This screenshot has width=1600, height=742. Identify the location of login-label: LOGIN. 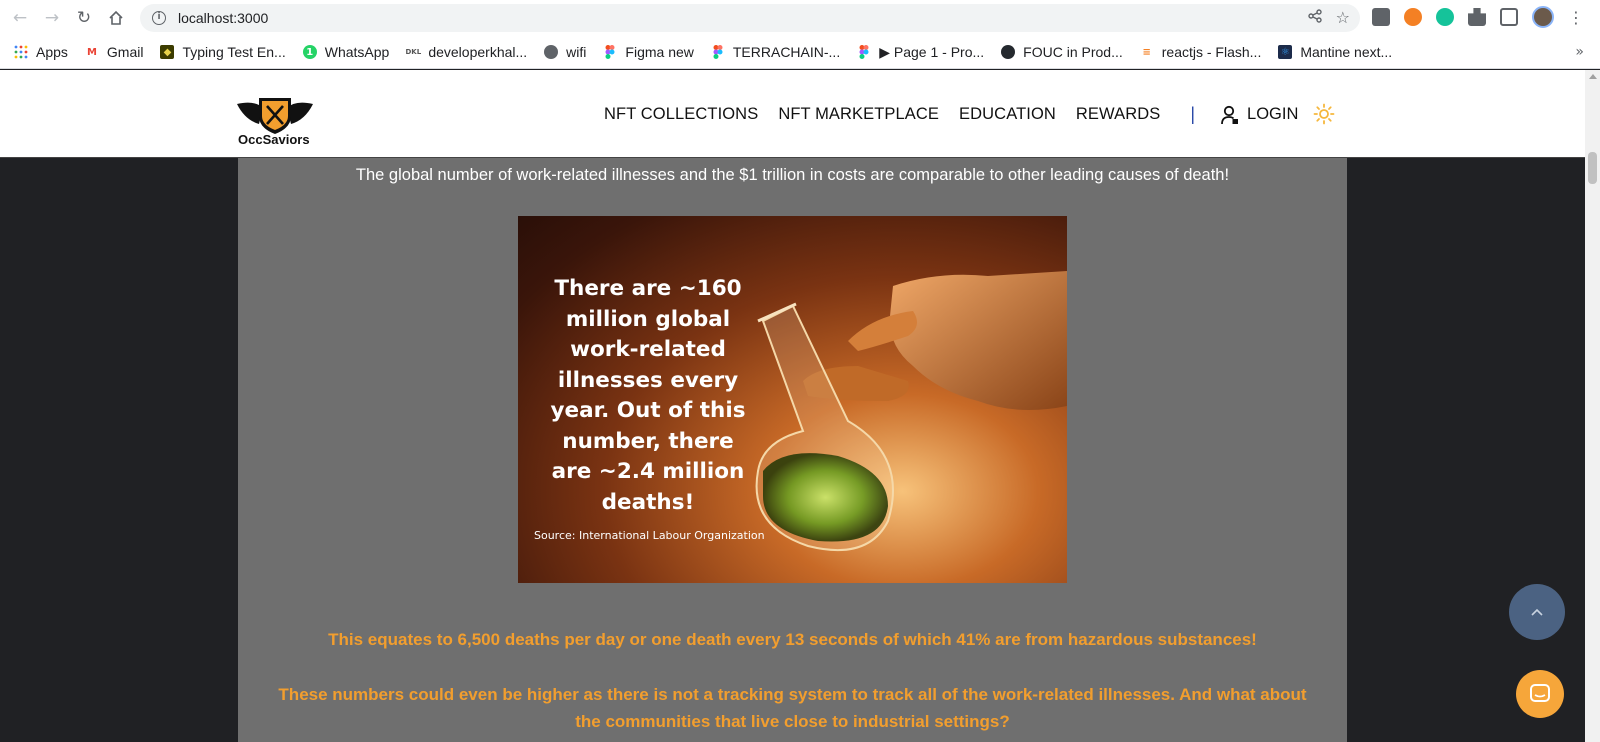
(1273, 114).